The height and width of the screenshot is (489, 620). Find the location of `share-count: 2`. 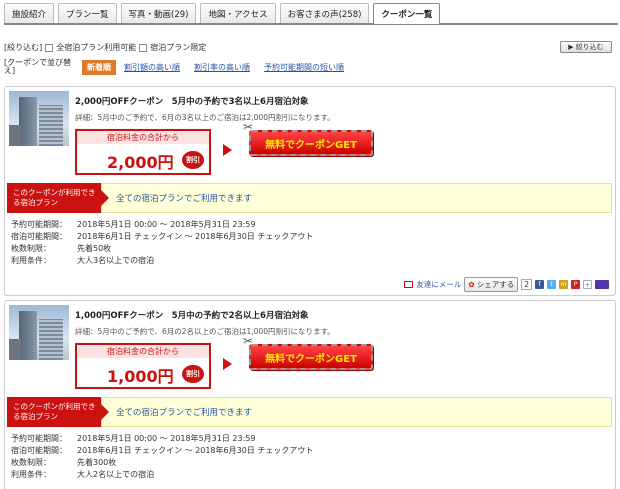

share-count: 2 is located at coordinates (526, 284).